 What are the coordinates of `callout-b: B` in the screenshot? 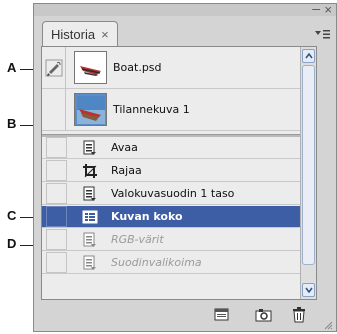 It's located at (12, 123).